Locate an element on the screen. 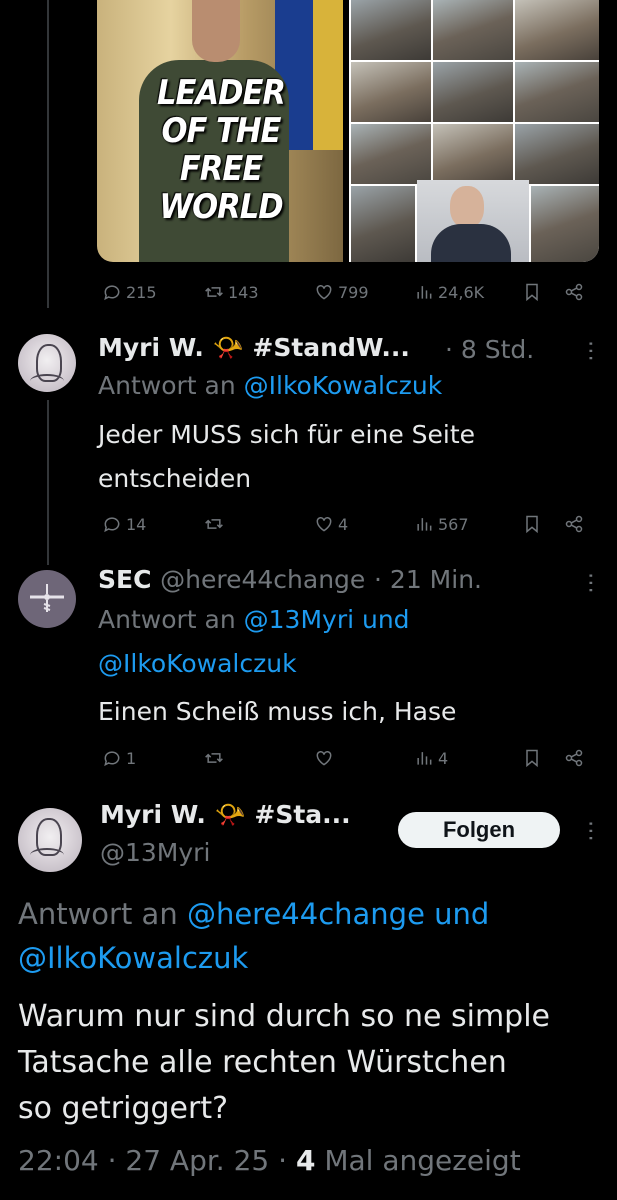 The height and width of the screenshot is (1200, 617). like-button: 4 is located at coordinates (331, 524).